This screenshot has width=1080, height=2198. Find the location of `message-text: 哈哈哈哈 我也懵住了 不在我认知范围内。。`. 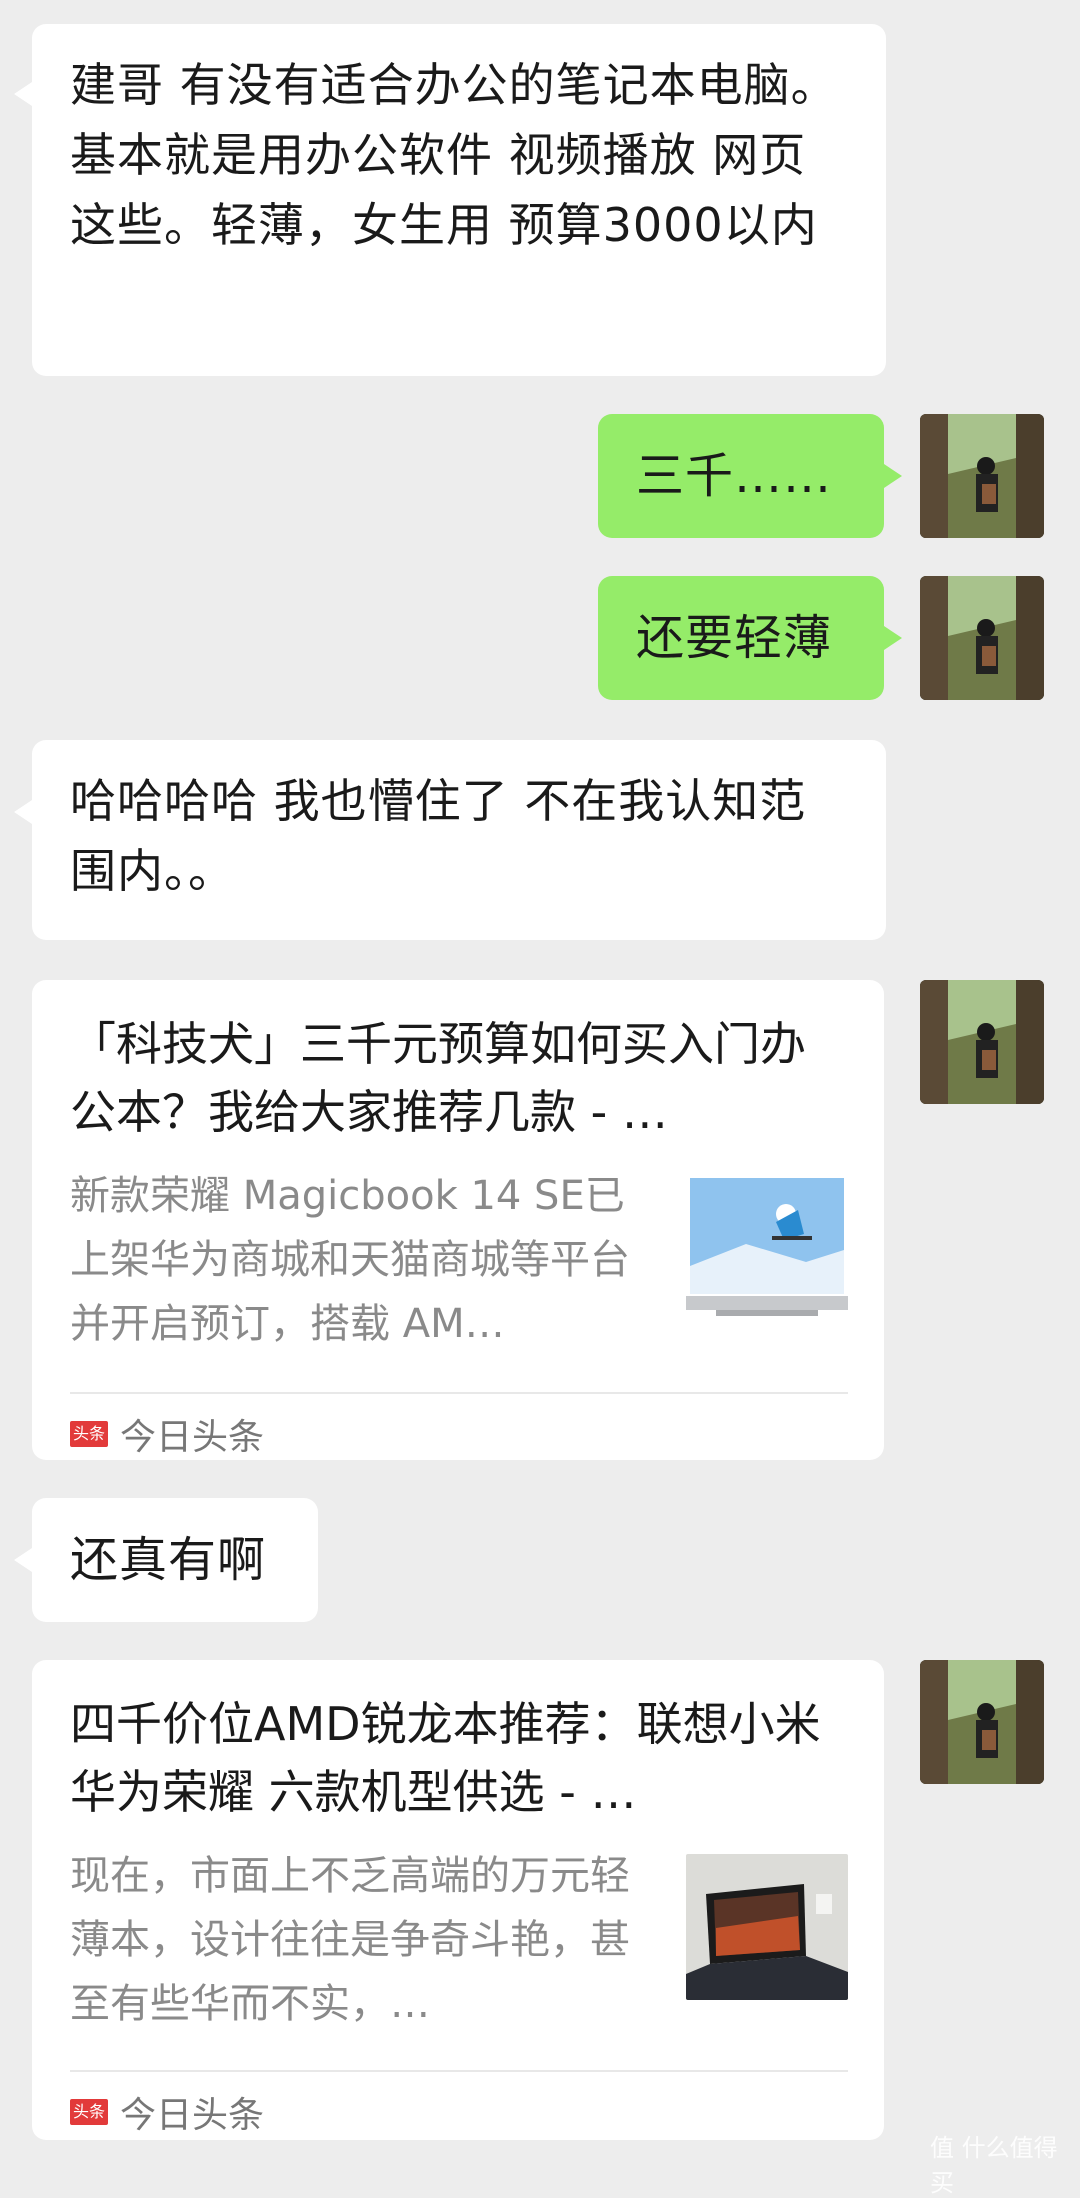

message-text: 哈哈哈哈 我也懵住了 不在我认知范围内。。 is located at coordinates (438, 836).